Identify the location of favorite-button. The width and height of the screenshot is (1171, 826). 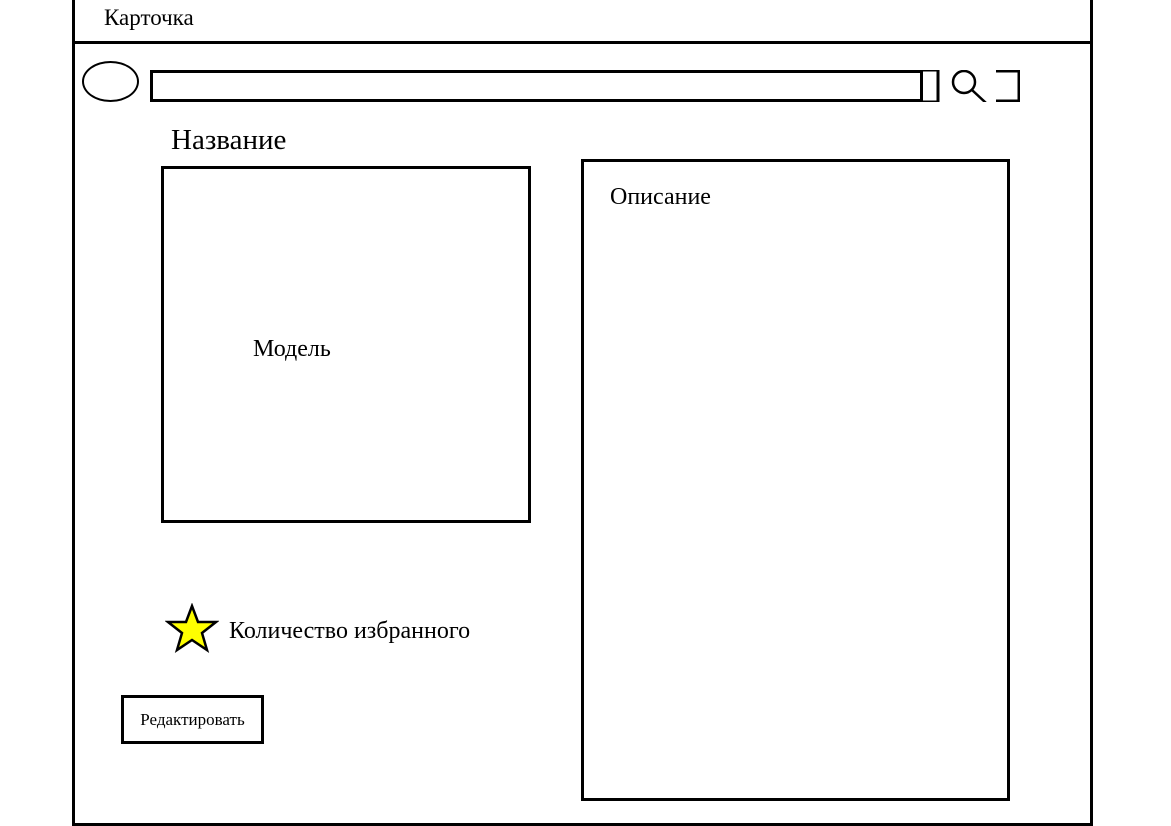
(192, 628).